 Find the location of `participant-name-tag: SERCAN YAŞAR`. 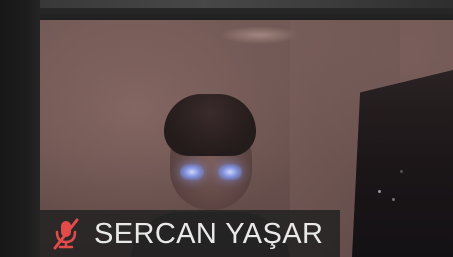

participant-name-tag: SERCAN YAŞAR is located at coordinates (190, 233).